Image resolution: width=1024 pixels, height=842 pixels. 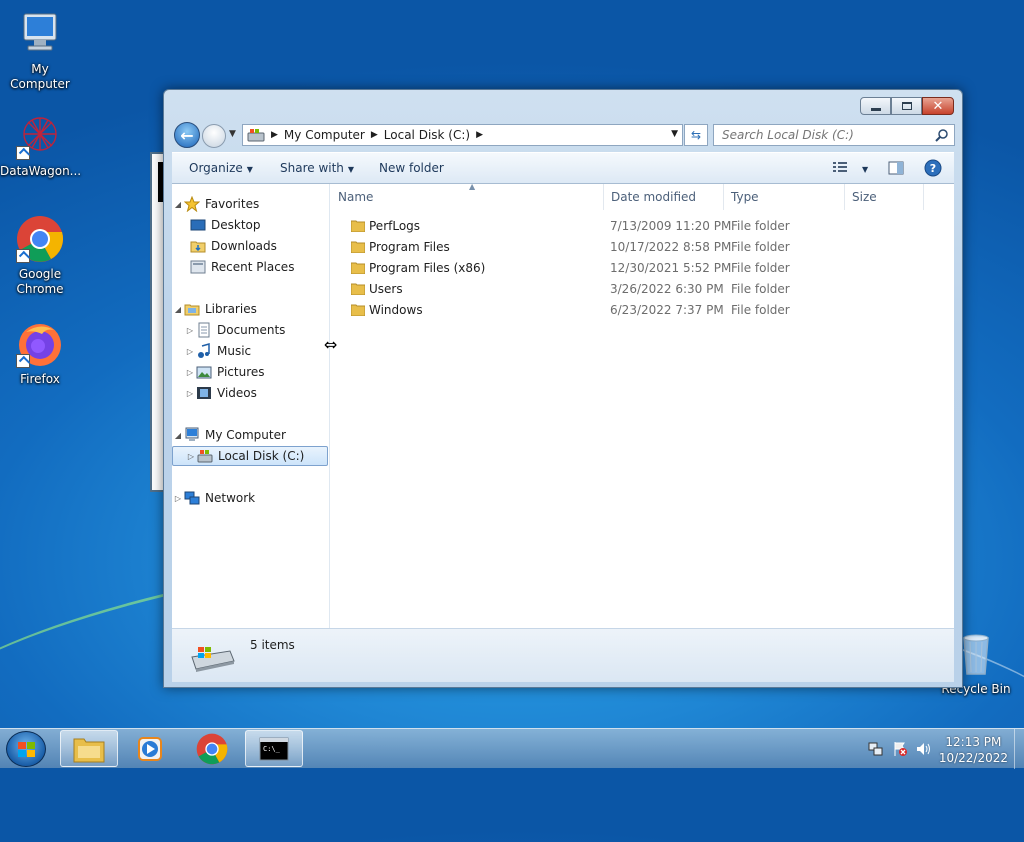 I want to click on desktop-icon-label: My Computer, so click(x=40, y=76).